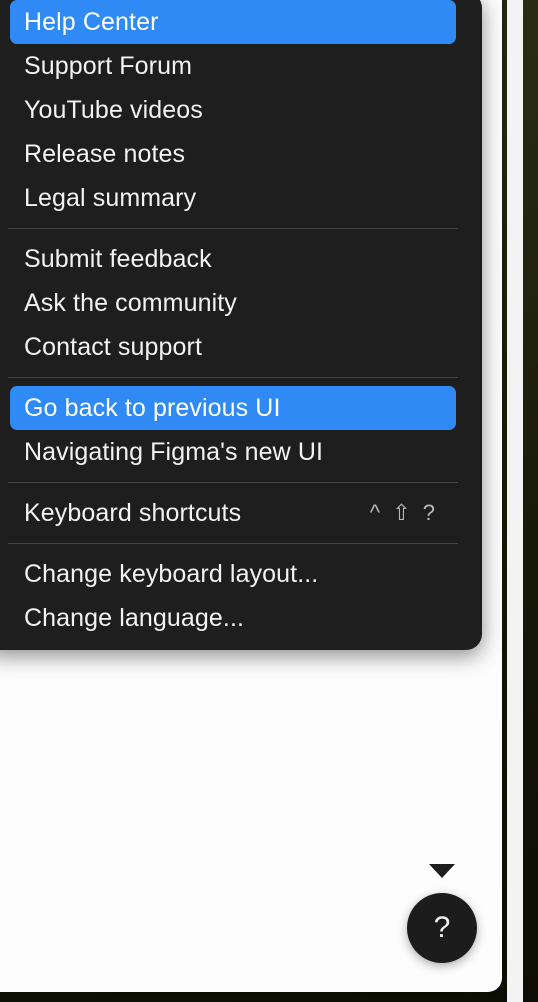  I want to click on menu-item-release-notes: Release notes, so click(233, 154).